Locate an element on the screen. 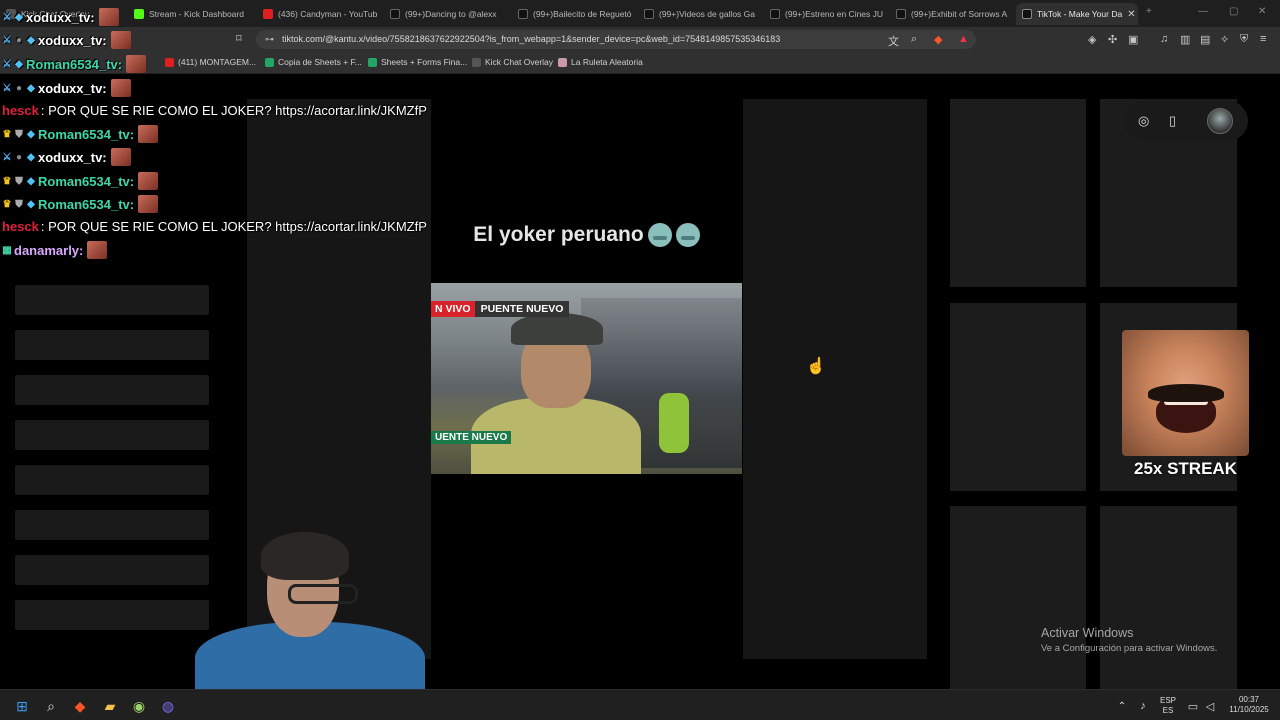 Image resolution: width=1280 pixels, height=720 pixels. keyboard-layout: ES is located at coordinates (1168, 710).